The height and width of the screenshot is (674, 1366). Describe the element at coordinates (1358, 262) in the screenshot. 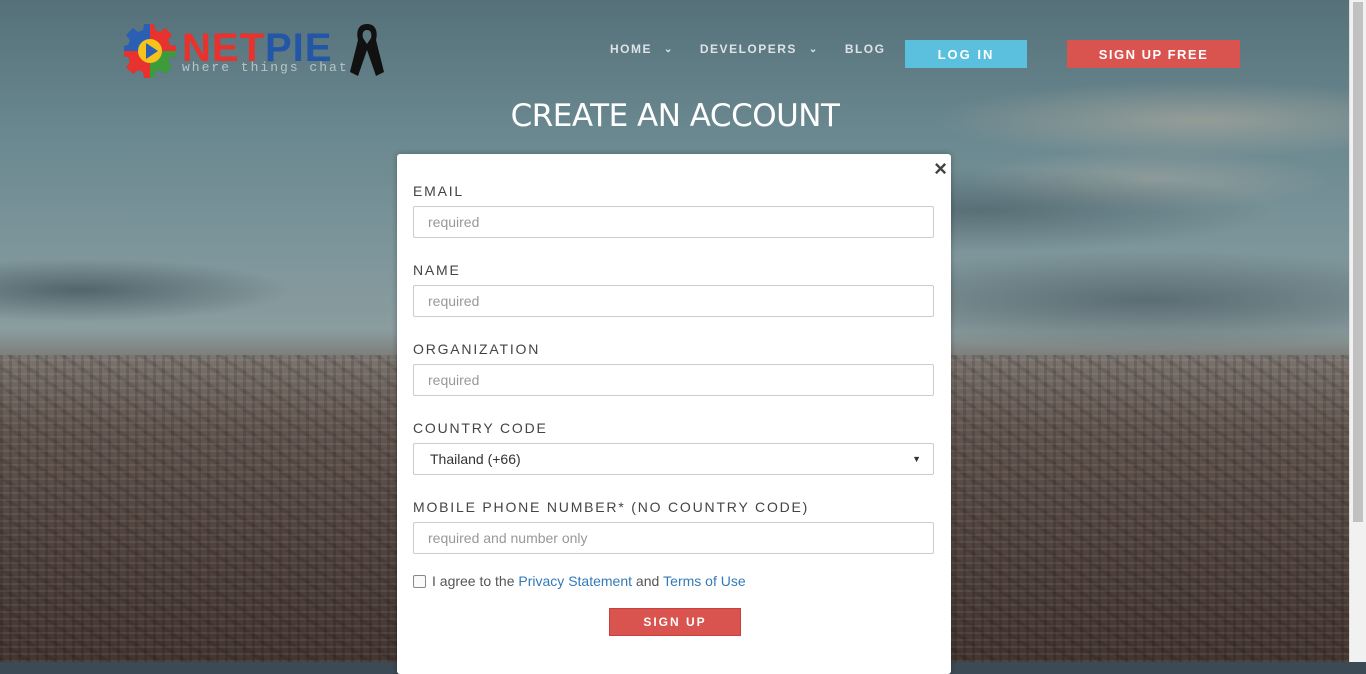

I see `scrollbar-thumb` at that location.